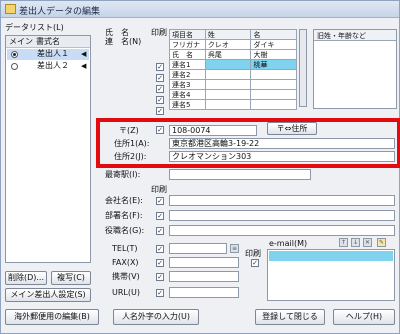 The image size is (400, 334). Describe the element at coordinates (123, 174) in the screenshot. I see `station-label: 最寄駅(I):` at that location.